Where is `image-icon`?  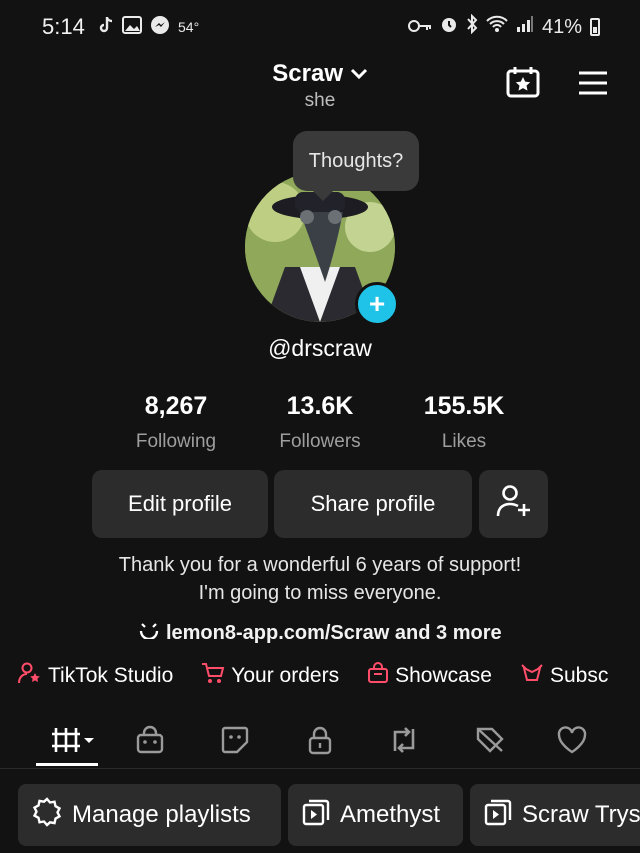 image-icon is located at coordinates (132, 26).